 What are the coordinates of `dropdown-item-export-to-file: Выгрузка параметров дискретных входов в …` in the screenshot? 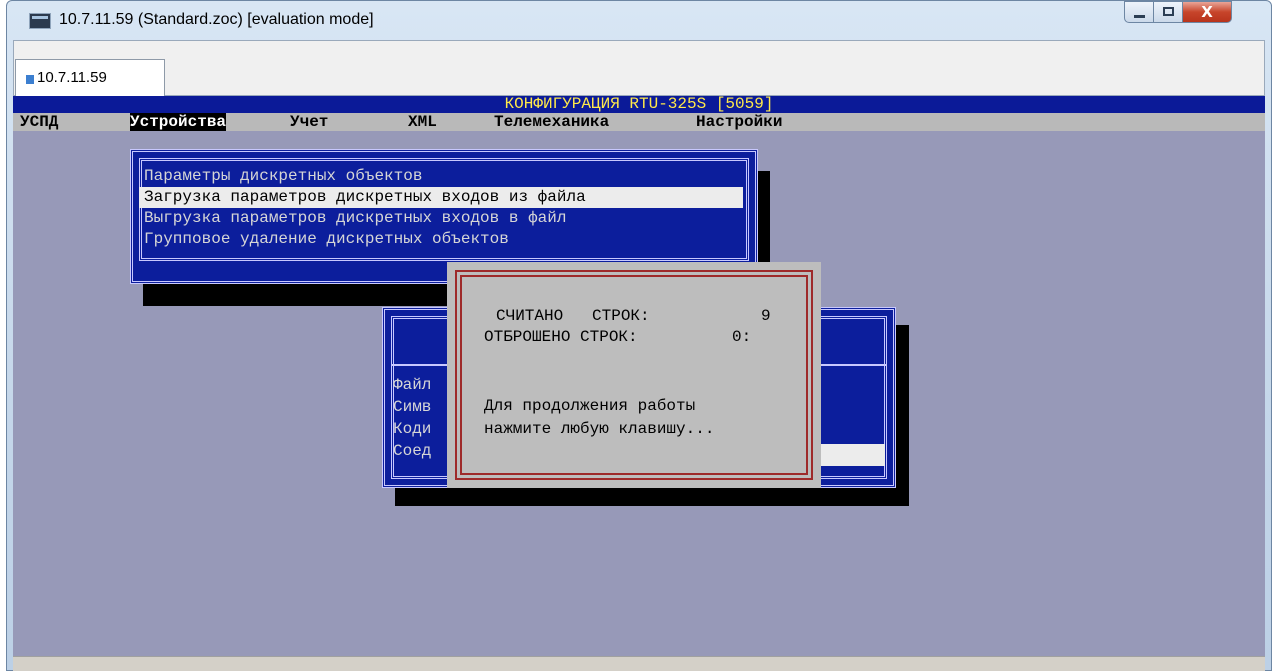 It's located at (355, 218).